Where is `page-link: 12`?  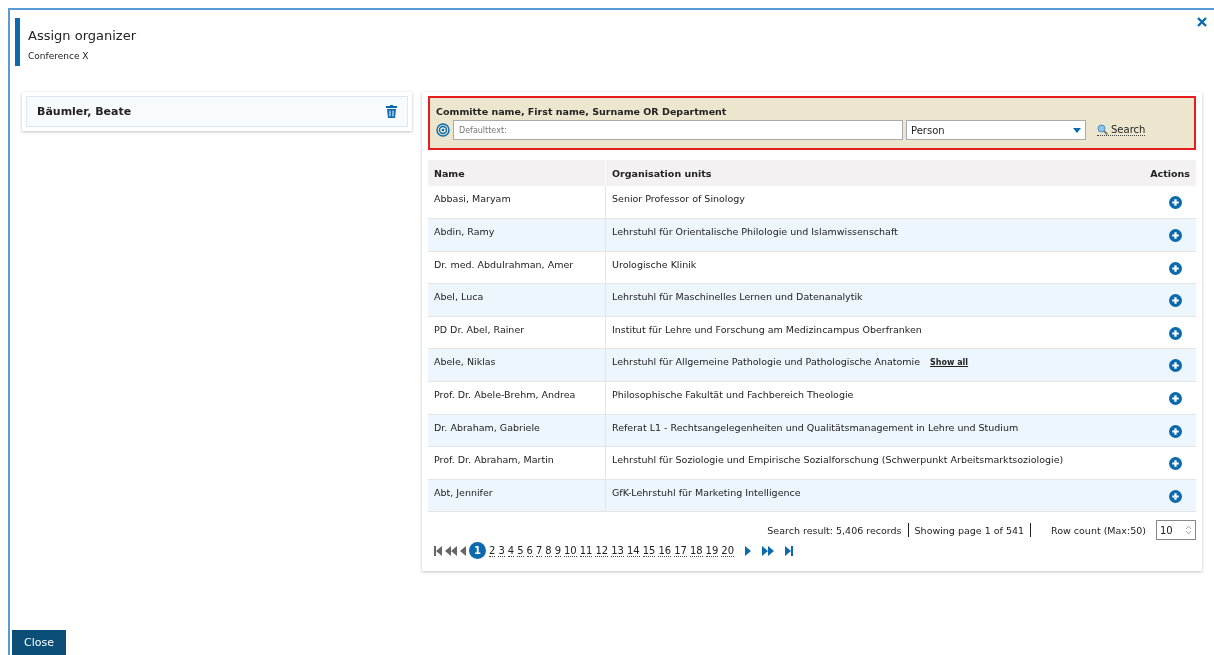
page-link: 12 is located at coordinates (602, 550).